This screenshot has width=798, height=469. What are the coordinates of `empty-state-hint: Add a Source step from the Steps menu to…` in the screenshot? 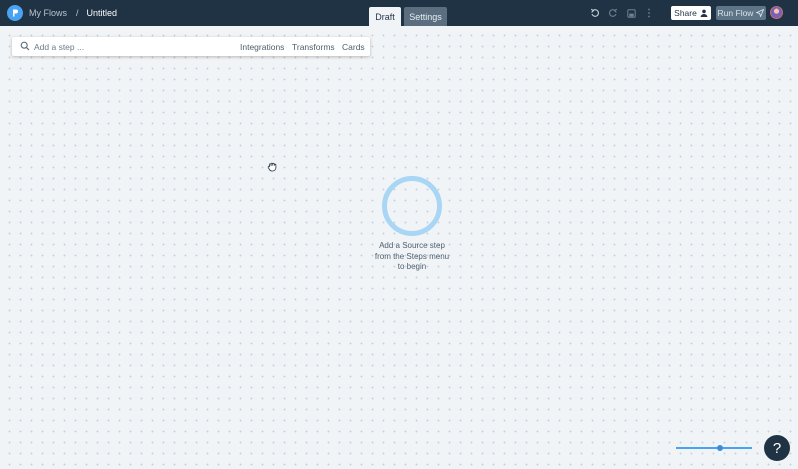 It's located at (412, 257).